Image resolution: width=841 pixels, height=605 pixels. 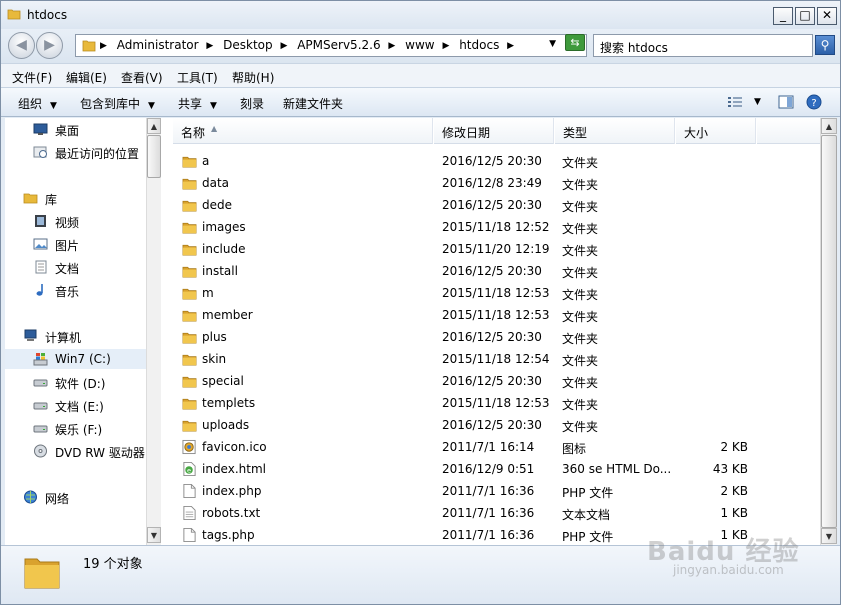 What do you see at coordinates (420, 15) in the screenshot?
I see `title-bar: htdocs _ □ ✕` at bounding box center [420, 15].